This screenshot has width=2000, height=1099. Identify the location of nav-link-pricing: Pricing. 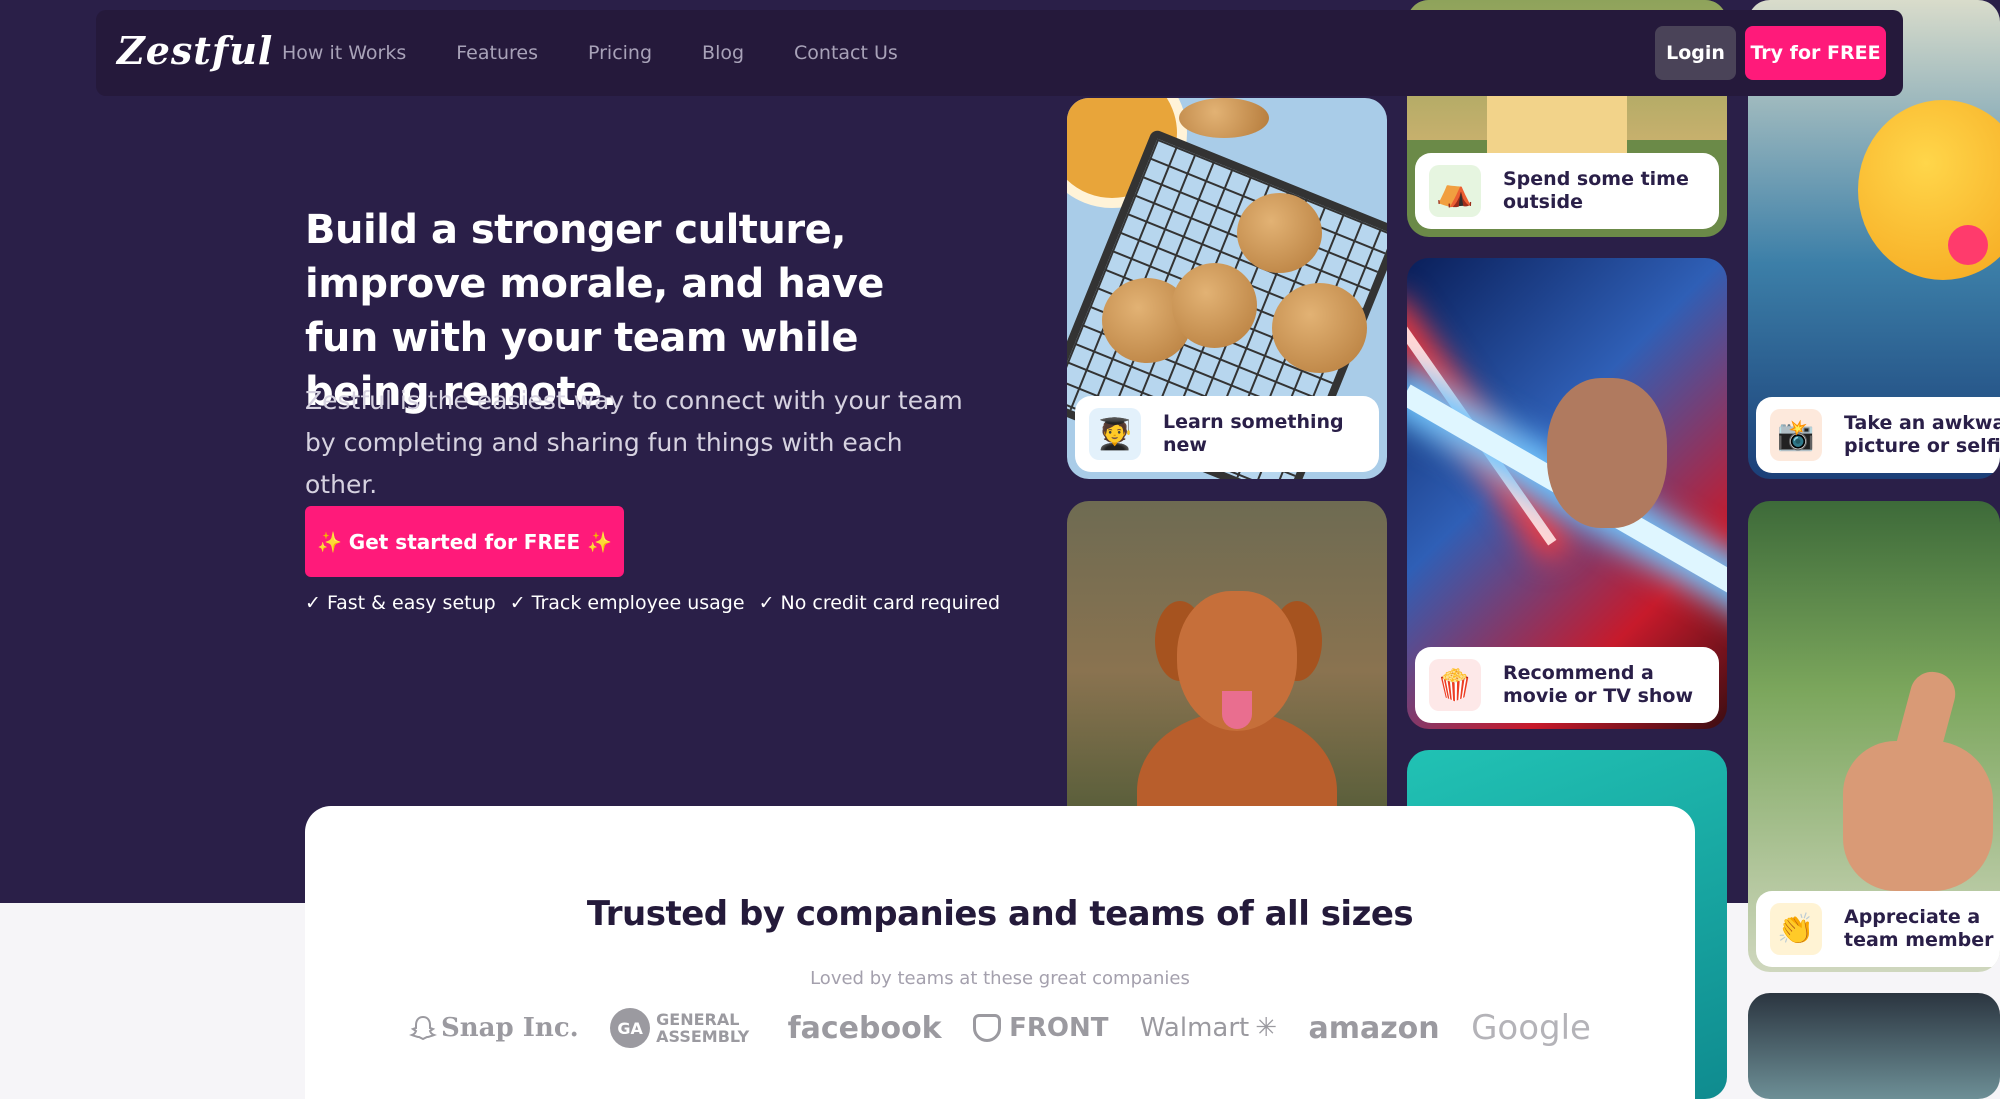
(620, 53).